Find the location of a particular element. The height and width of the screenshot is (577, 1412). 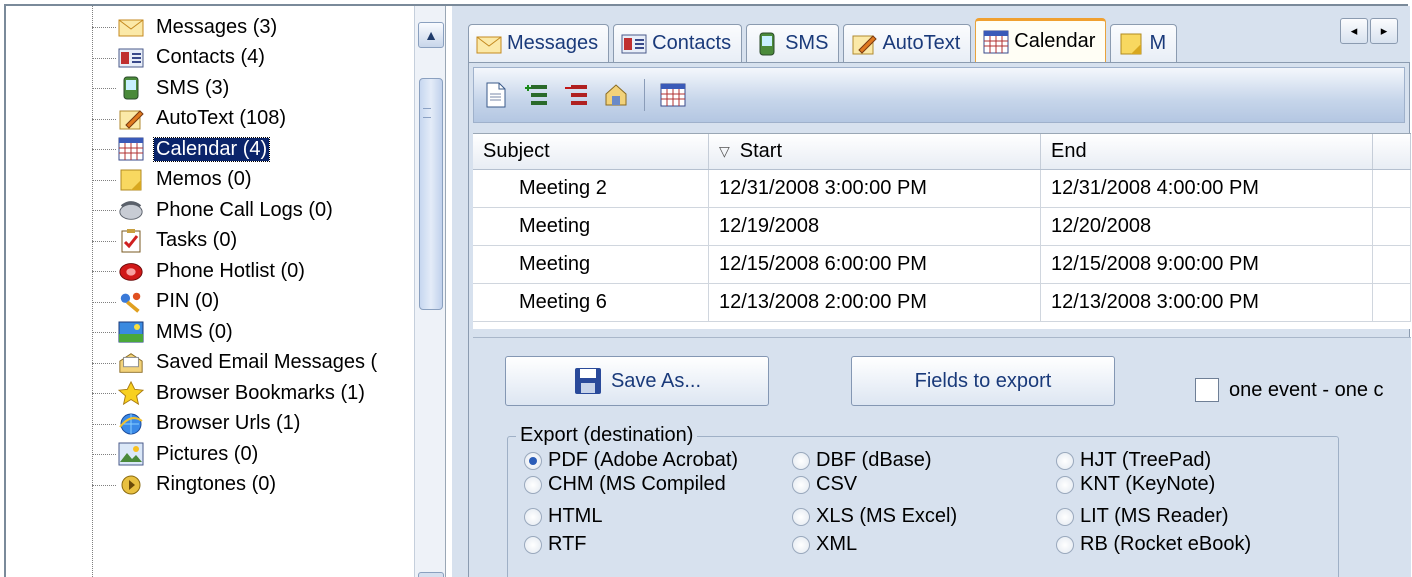

tree-item-ringtones: Ringtones (0) is located at coordinates (210, 485).